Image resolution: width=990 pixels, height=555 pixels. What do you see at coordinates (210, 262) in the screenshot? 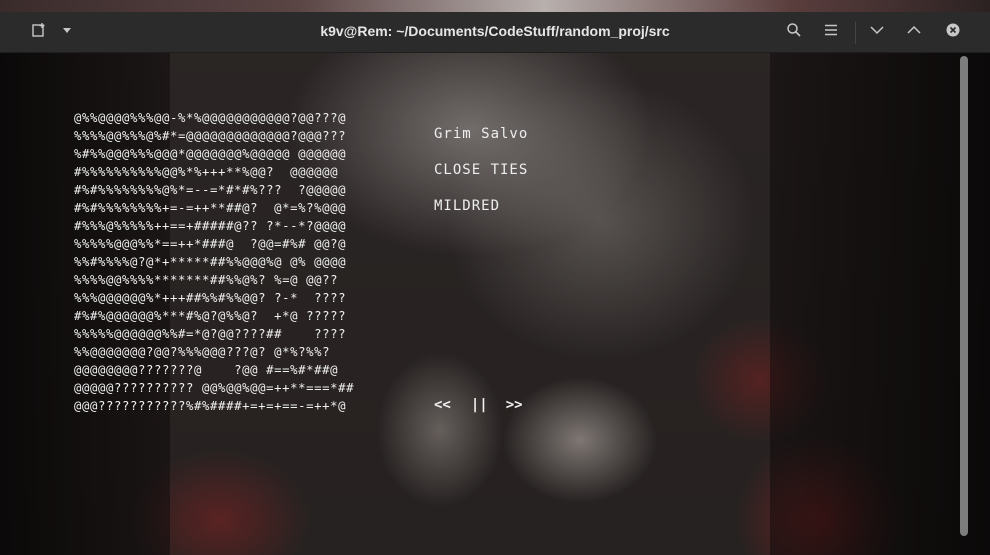
I see `ascii-art-line: %%#%%%%@?@*+*****##%%@@@%@ @% @@@@` at bounding box center [210, 262].